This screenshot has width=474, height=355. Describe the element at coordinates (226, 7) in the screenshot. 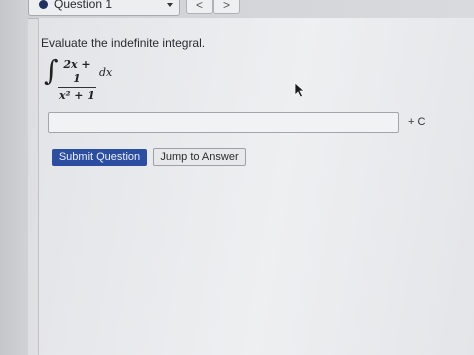

I see `next-question-button: >` at that location.